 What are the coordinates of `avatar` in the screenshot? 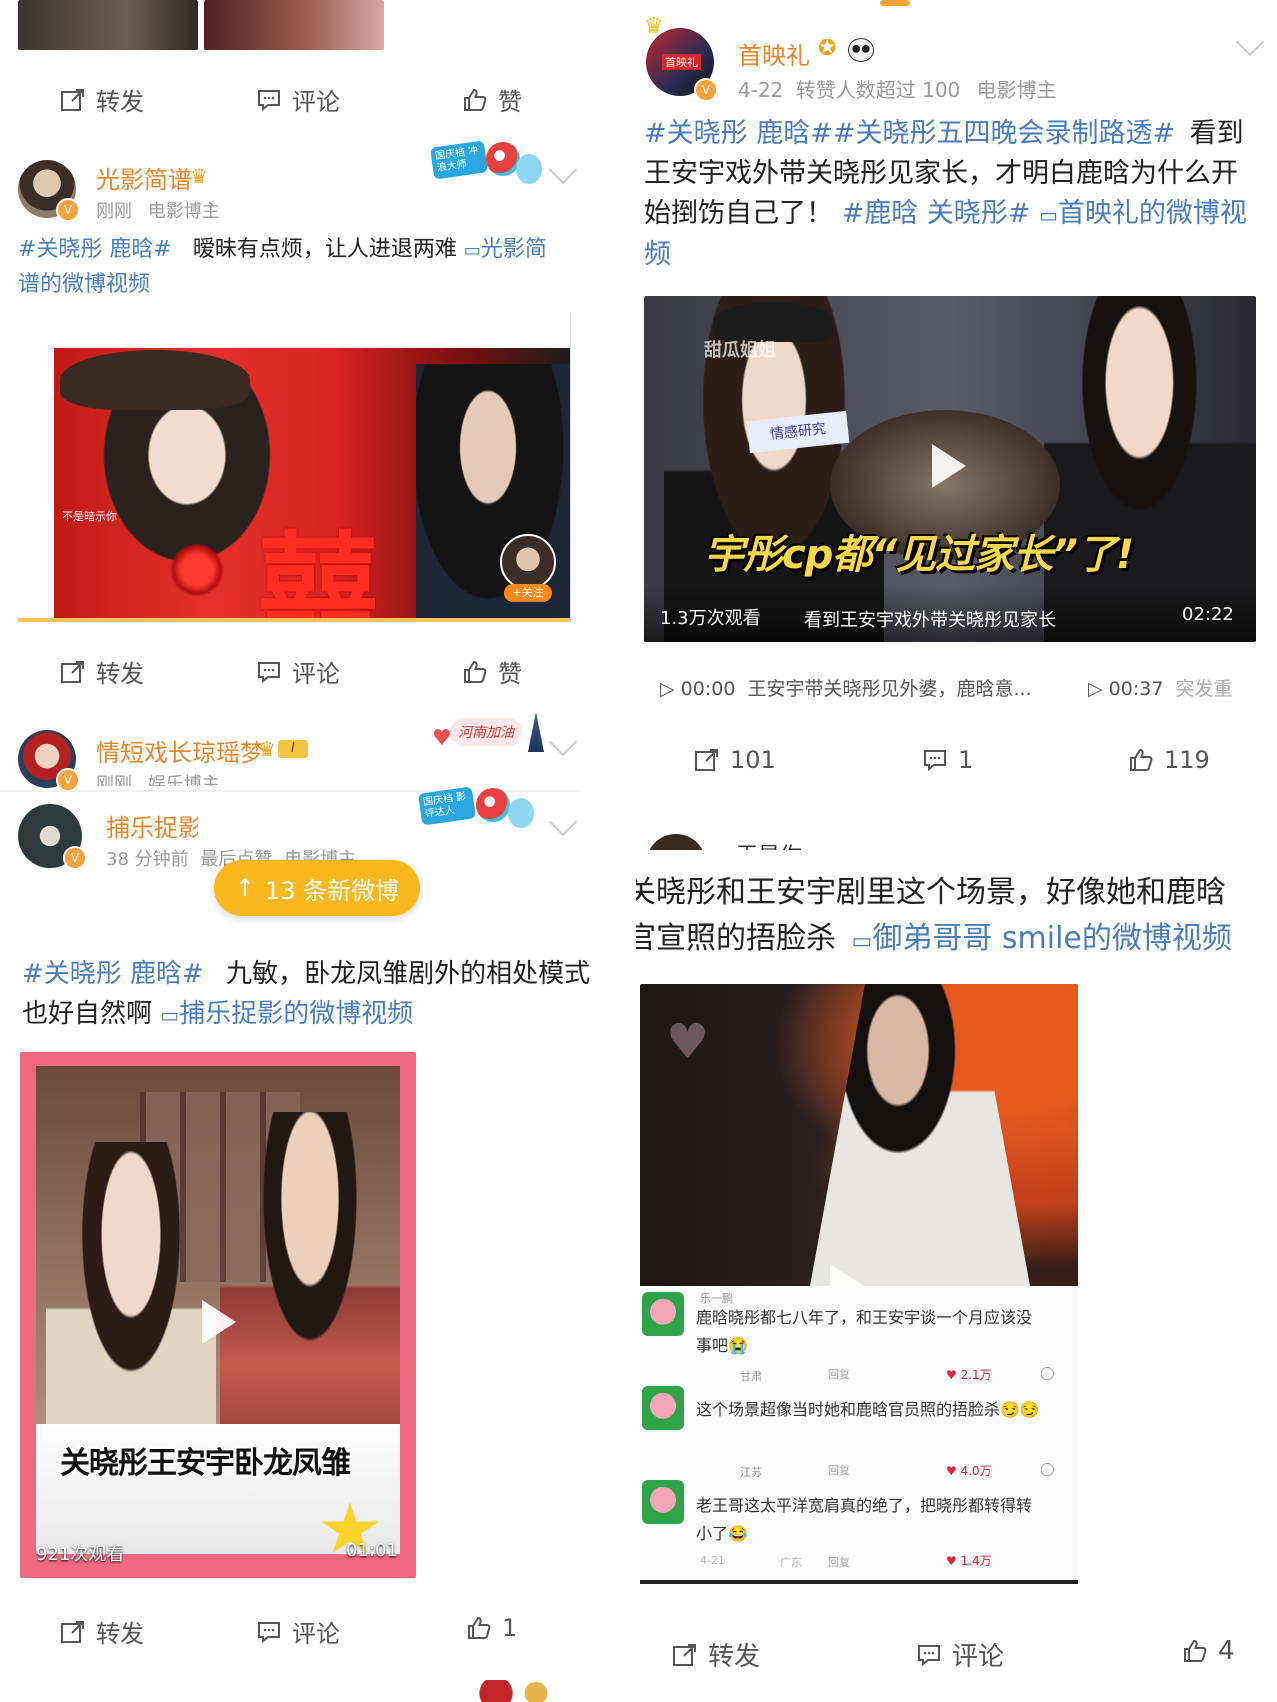 It's located at (676, 842).